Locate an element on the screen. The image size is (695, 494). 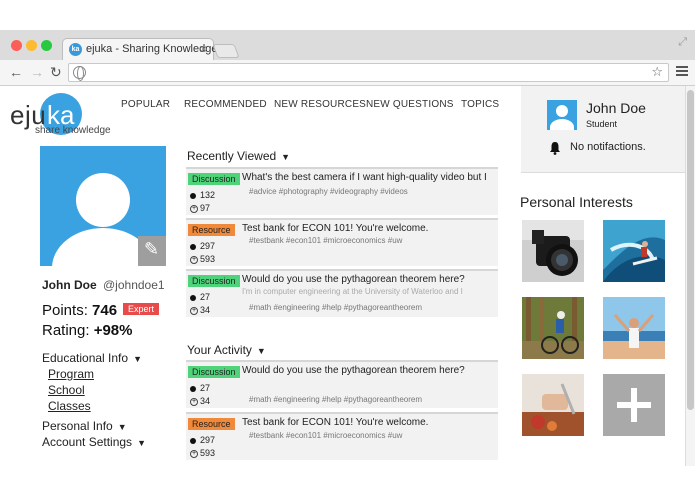
favicon-icon: ka is located at coordinates (75, 49).